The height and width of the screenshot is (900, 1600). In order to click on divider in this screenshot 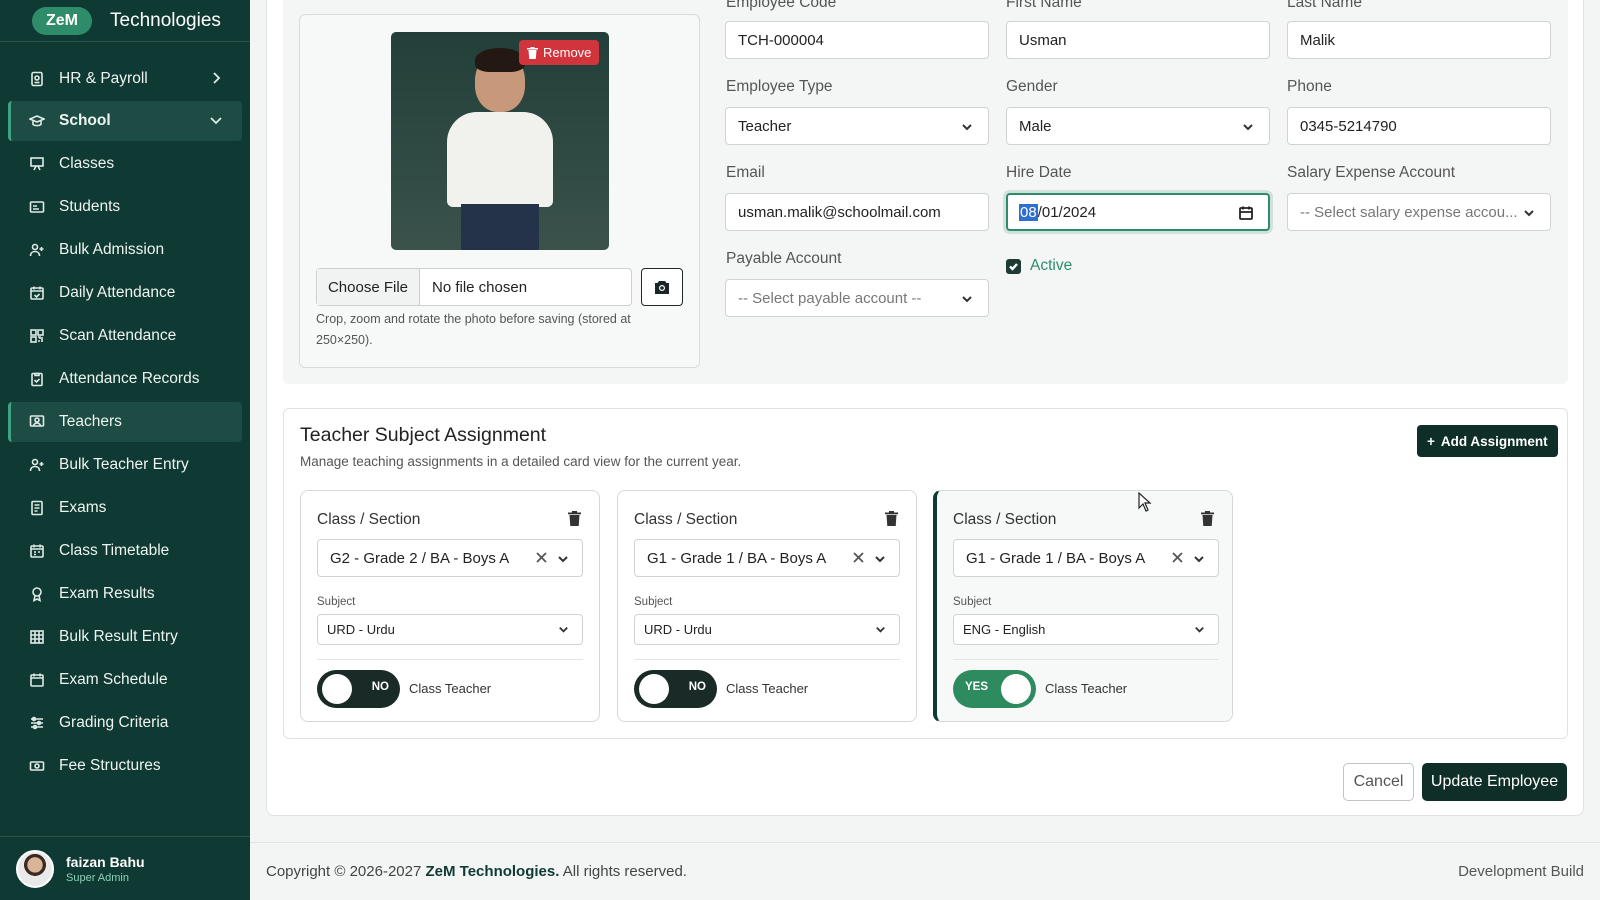, I will do `click(450, 659)`.